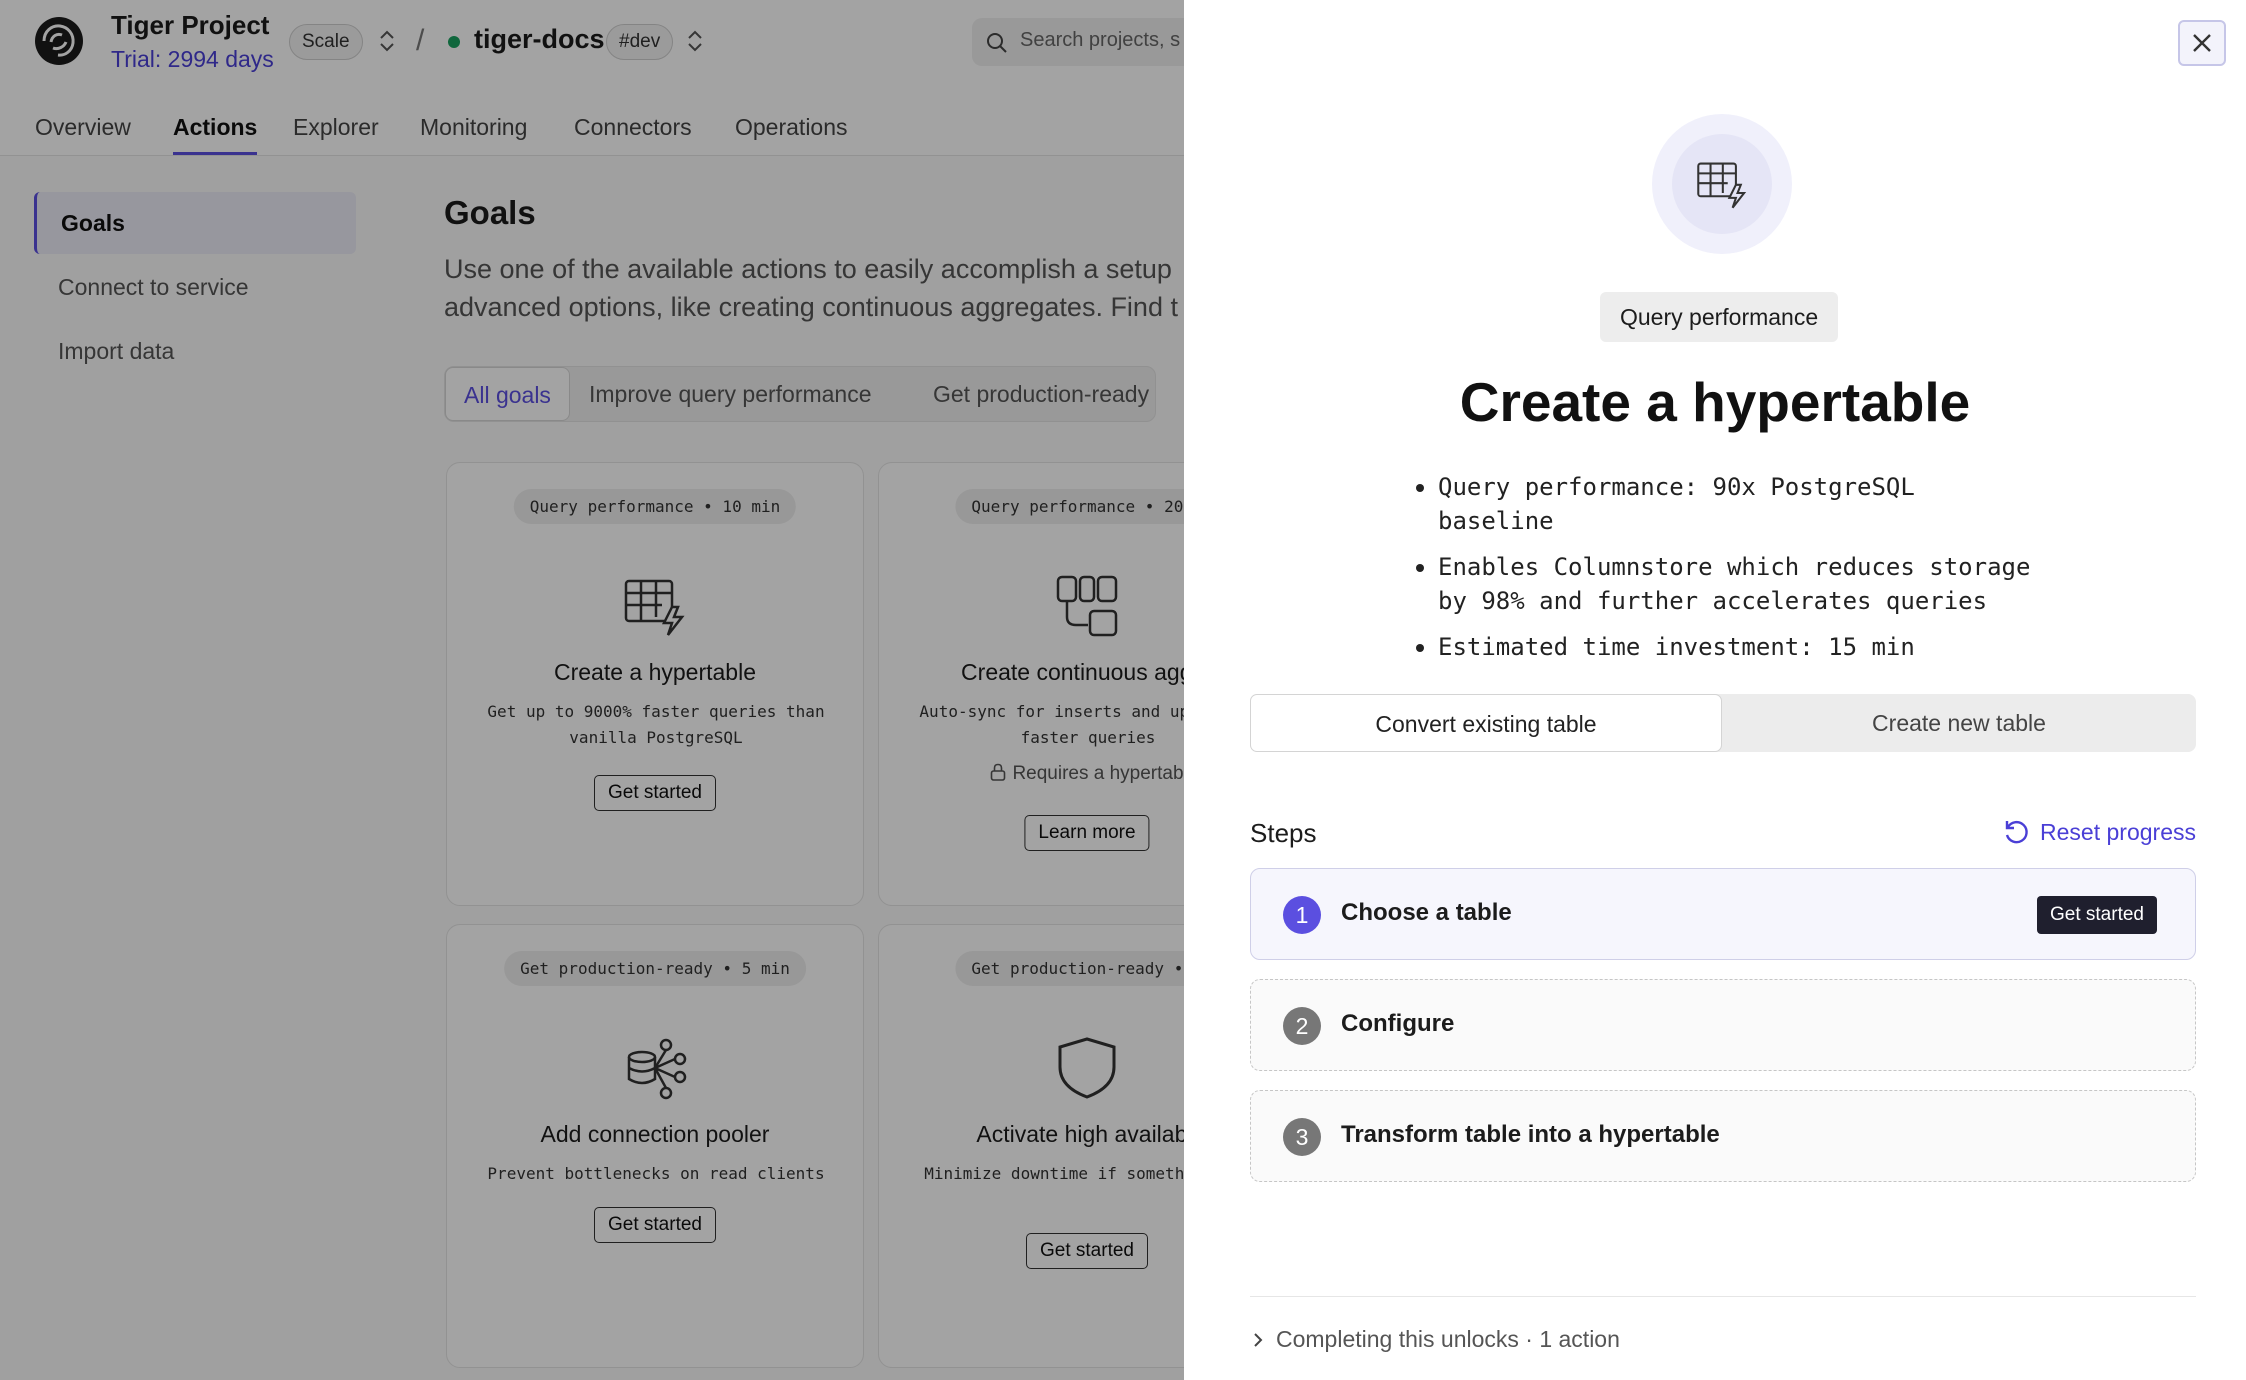 The width and height of the screenshot is (2246, 1380). I want to click on benefit-item: Estimated time investment: 15 min, so click(1724, 647).